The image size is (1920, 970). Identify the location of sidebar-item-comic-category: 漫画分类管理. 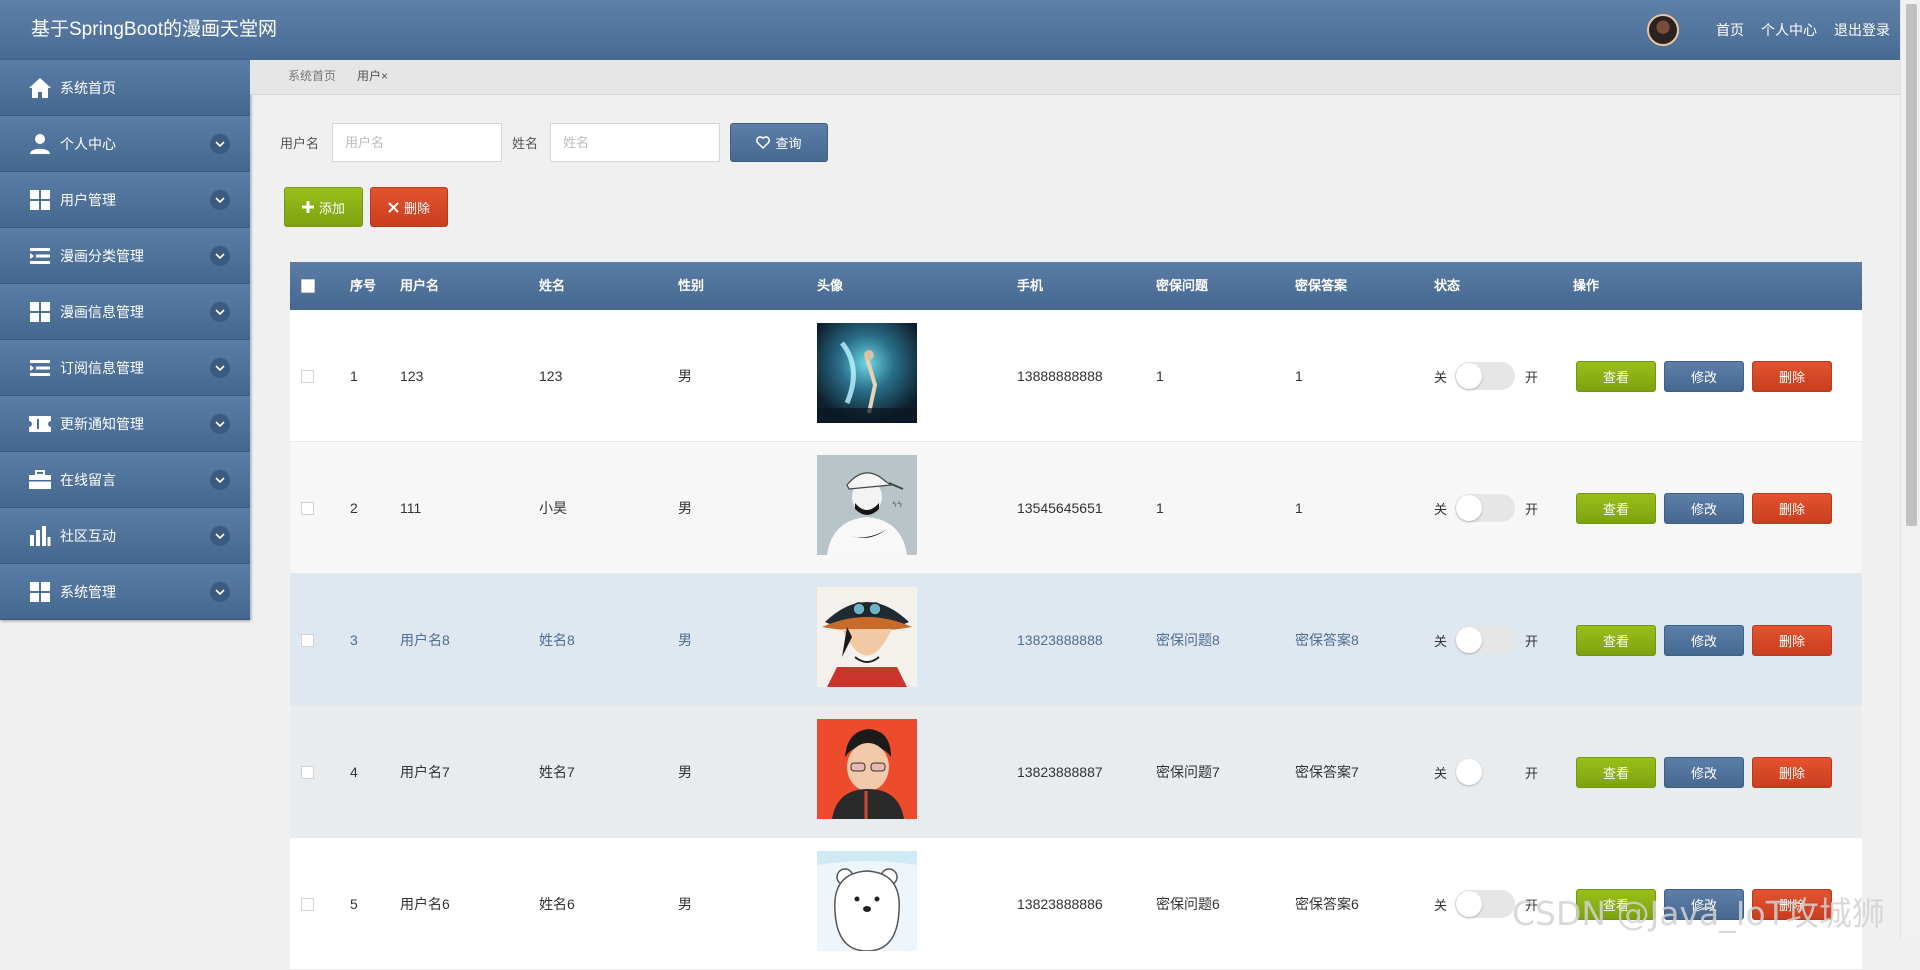
(125, 256).